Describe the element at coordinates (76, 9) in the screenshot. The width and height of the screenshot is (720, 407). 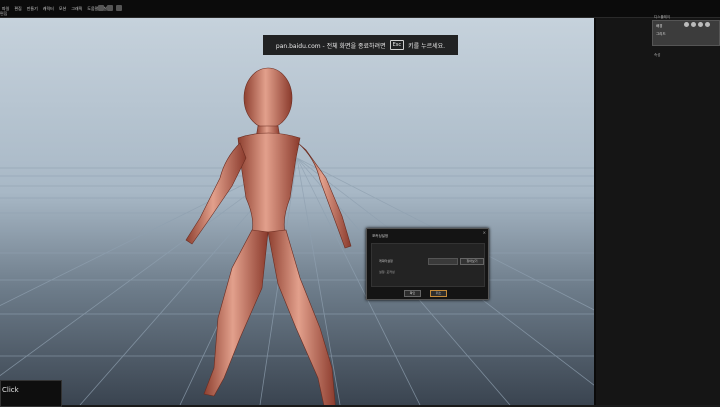
I see `menu-item: 그래픽` at that location.